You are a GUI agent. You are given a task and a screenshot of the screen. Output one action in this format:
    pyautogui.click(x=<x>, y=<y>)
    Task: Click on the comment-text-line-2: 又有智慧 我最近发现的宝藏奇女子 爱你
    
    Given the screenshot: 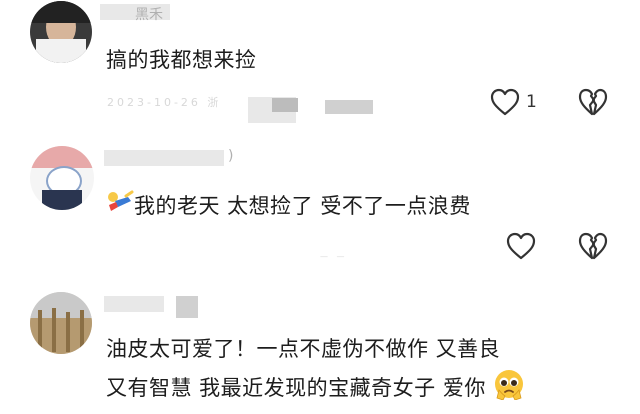 What is the action you would take?
    pyautogui.click(x=315, y=389)
    